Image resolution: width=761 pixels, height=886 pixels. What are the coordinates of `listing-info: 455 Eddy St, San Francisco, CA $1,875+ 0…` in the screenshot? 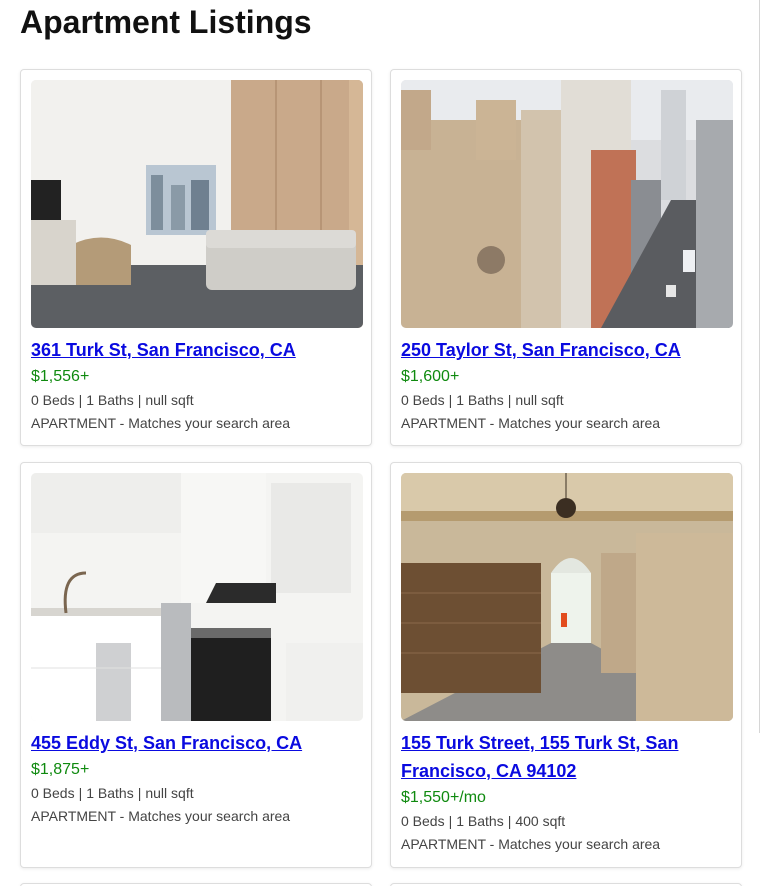 It's located at (197, 777).